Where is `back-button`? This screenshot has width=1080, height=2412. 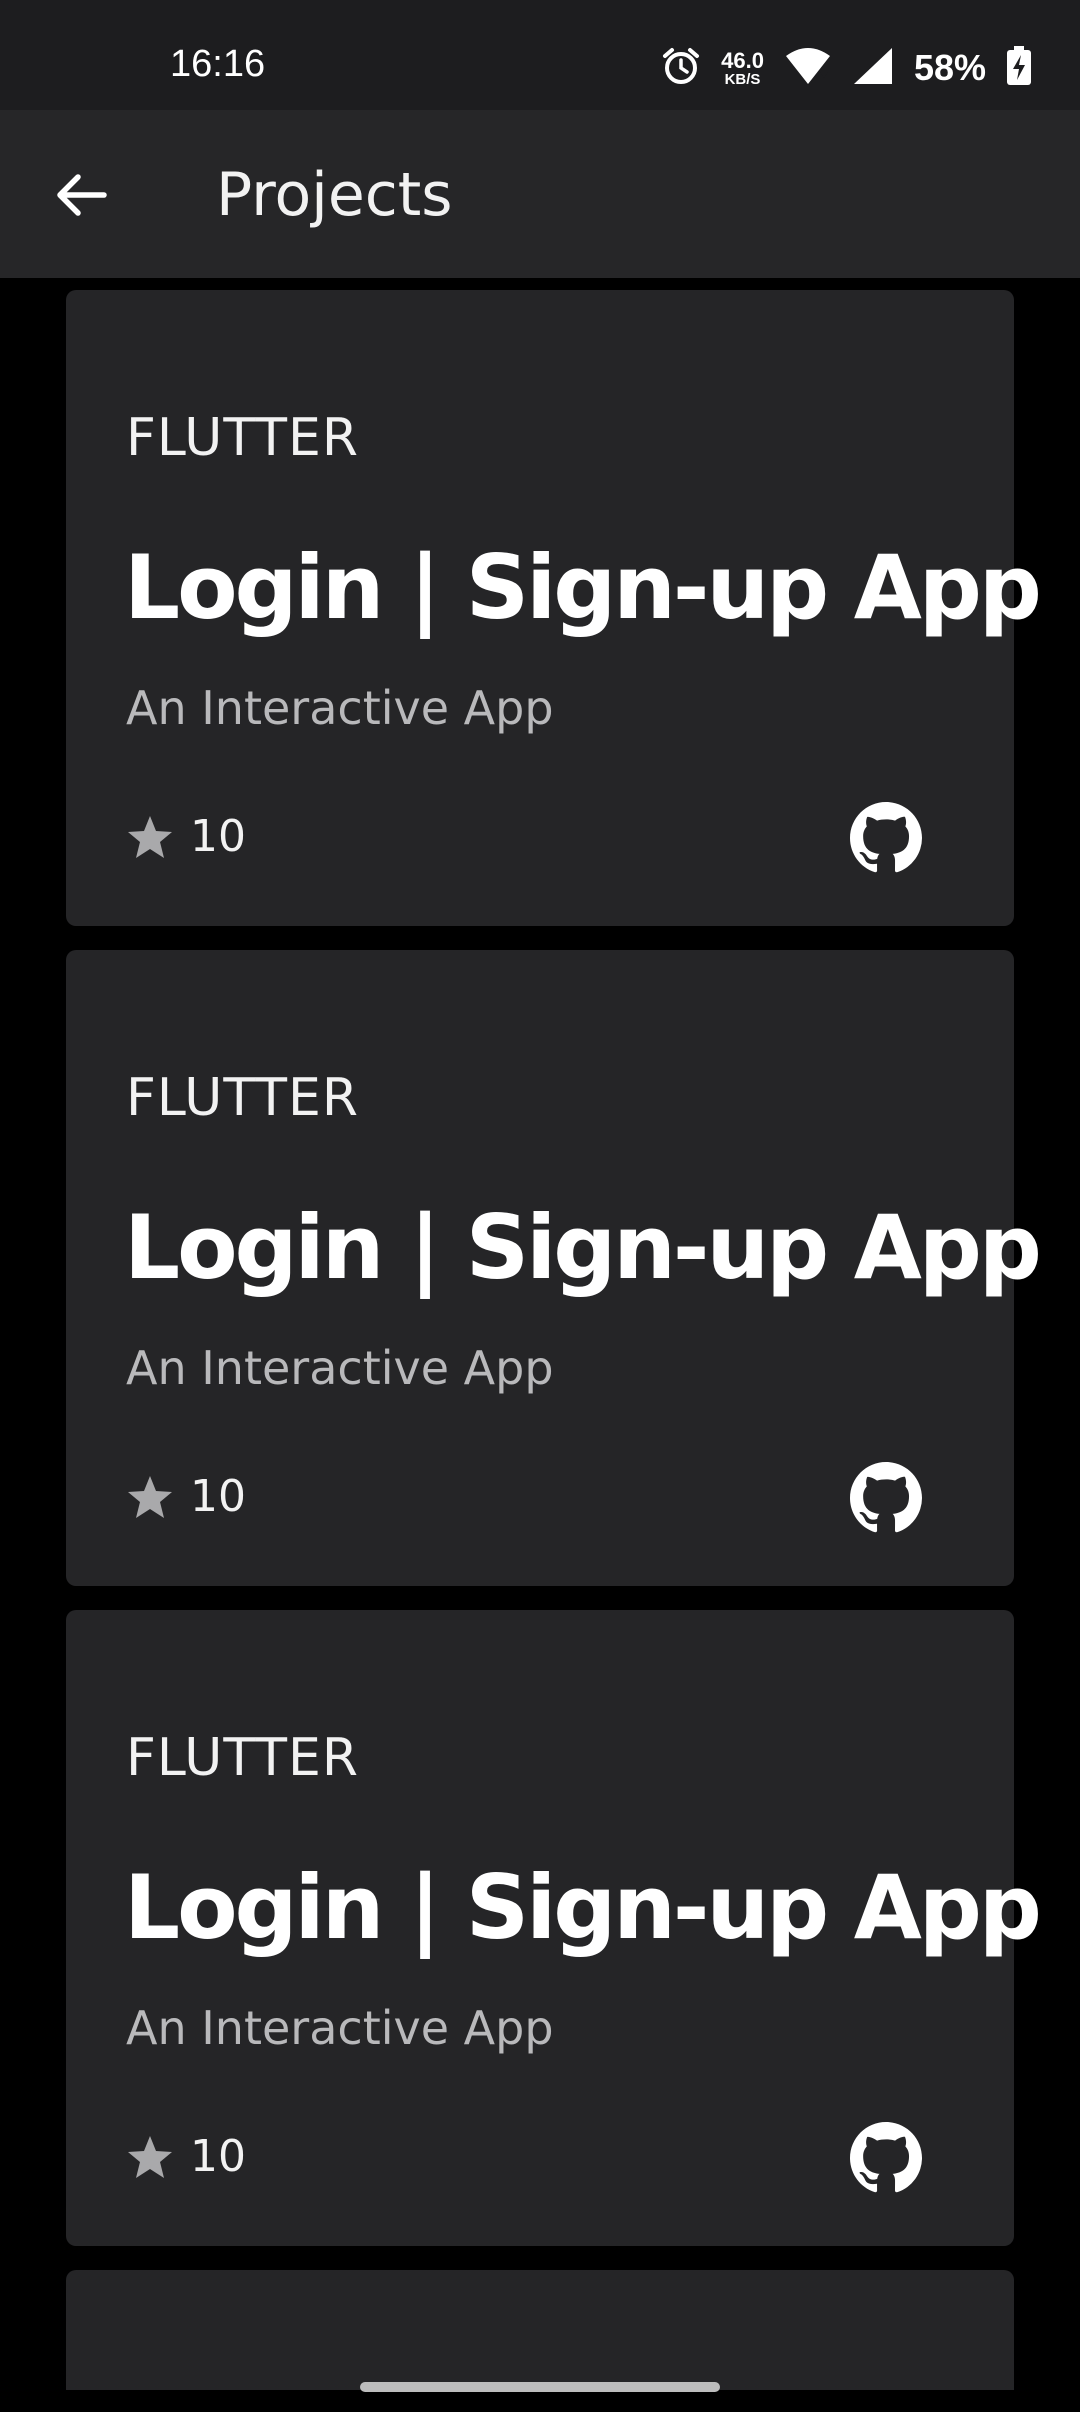
back-button is located at coordinates (81, 195).